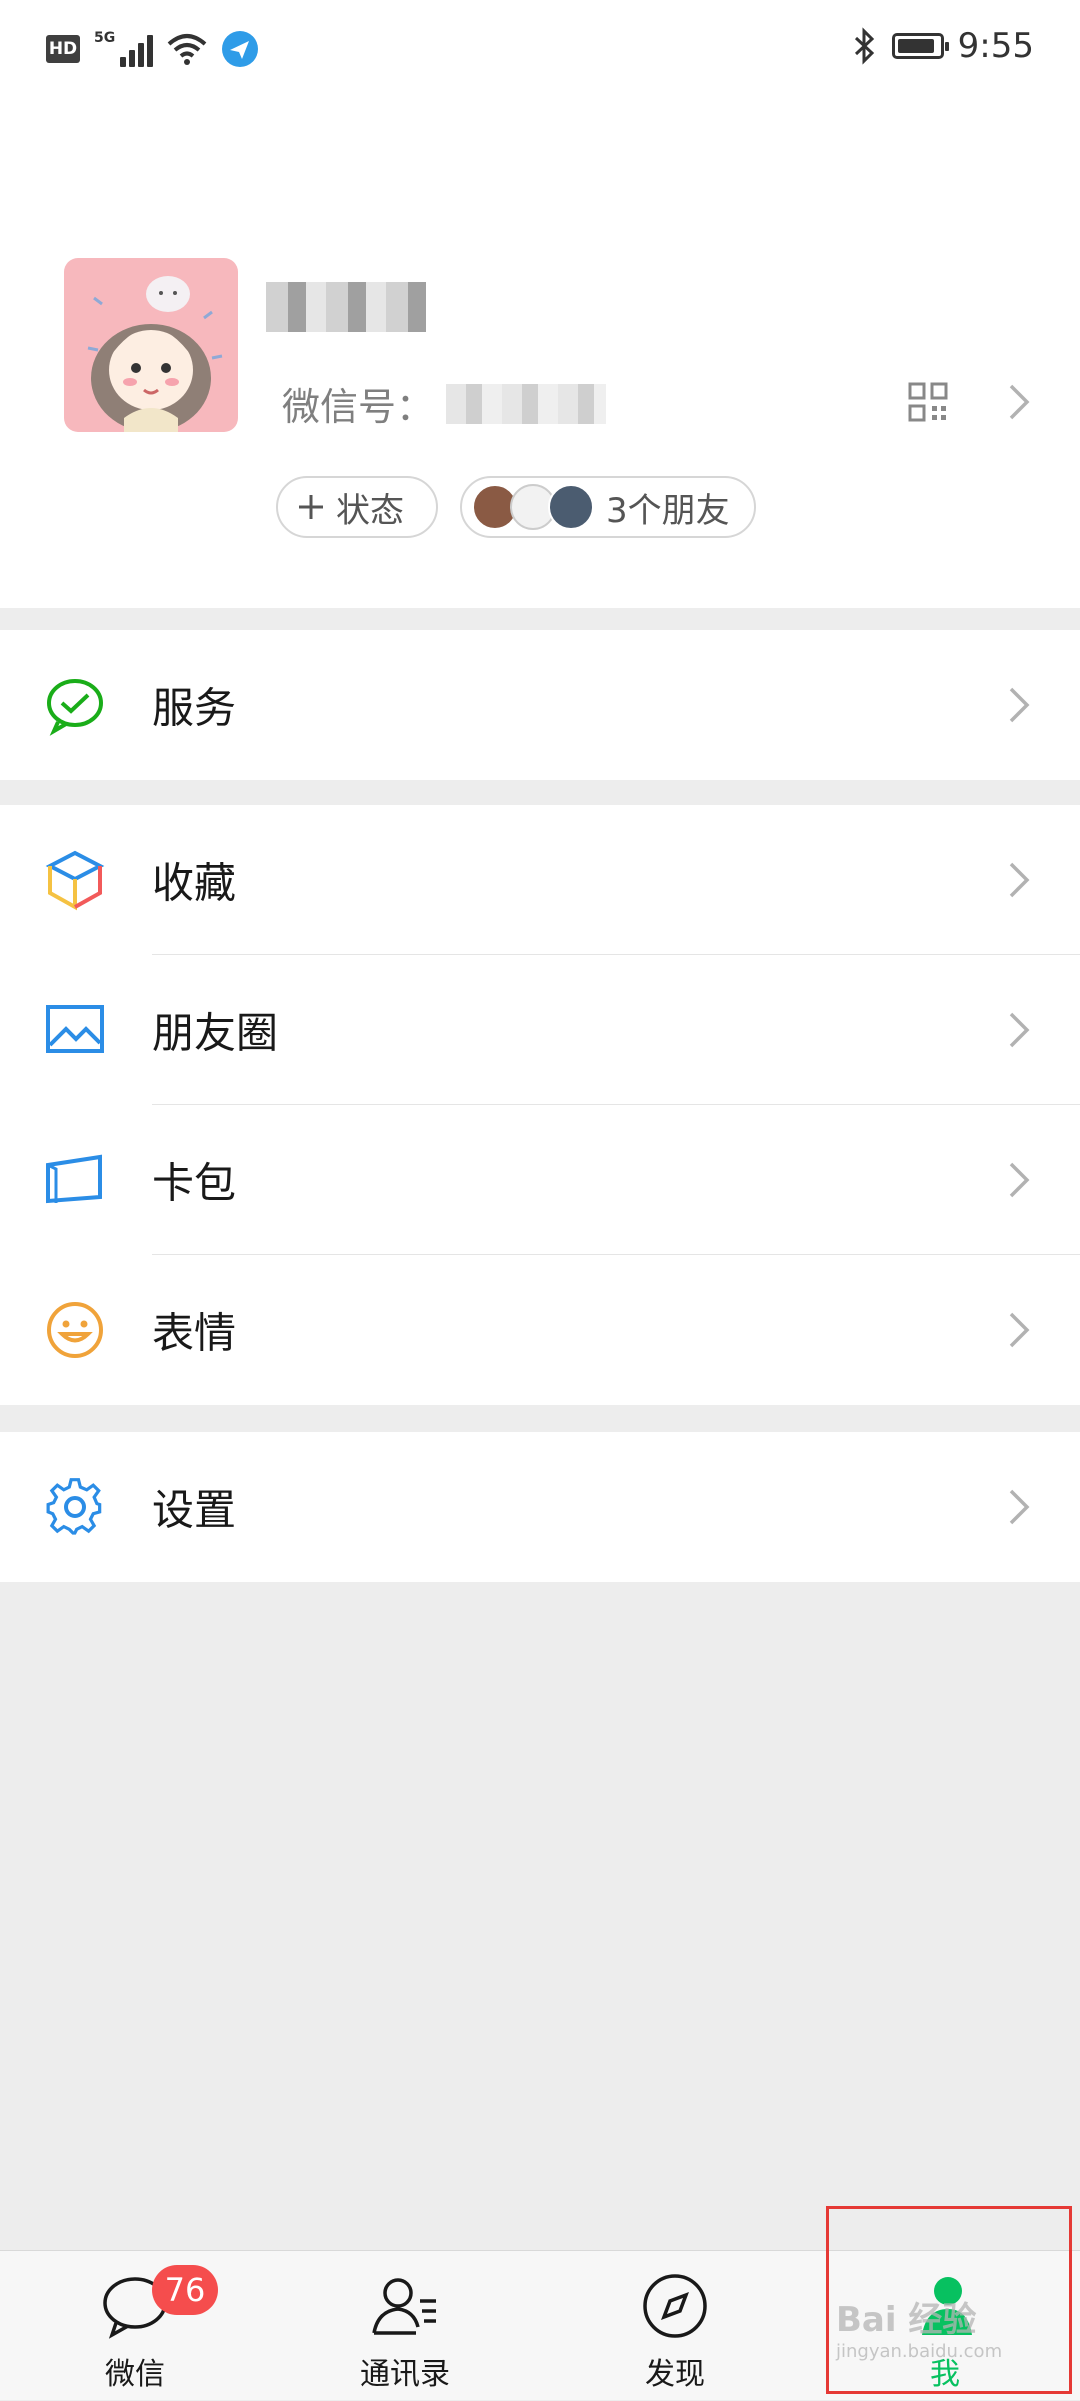 Image resolution: width=1080 pixels, height=2401 pixels. Describe the element at coordinates (995, 46) in the screenshot. I see `clock: 9:55` at that location.